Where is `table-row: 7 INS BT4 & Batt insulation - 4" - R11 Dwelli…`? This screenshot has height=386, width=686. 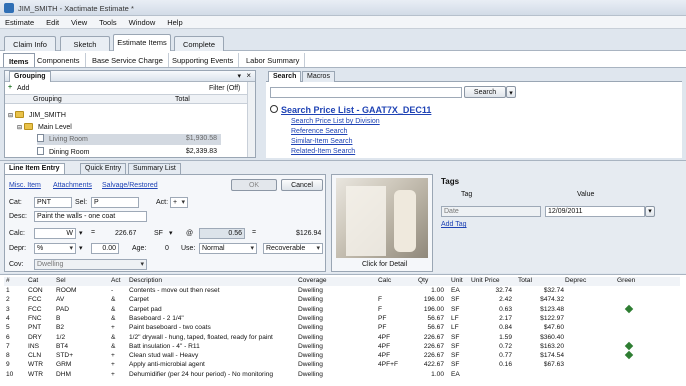 table-row: 7 INS BT4 & Batt insulation - 4" - R11 Dwelli… is located at coordinates (342, 346).